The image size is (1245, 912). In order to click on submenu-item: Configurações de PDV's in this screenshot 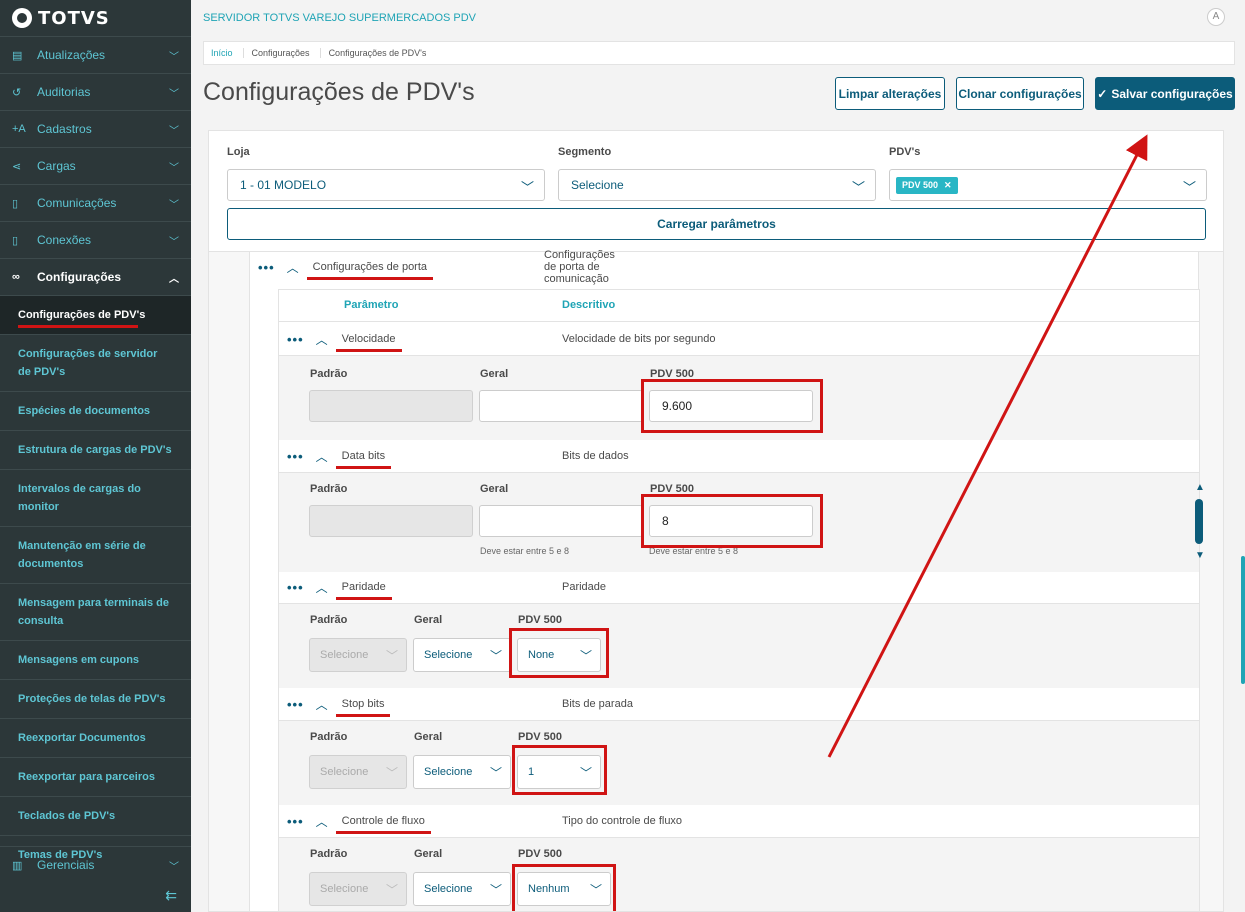, I will do `click(95, 314)`.